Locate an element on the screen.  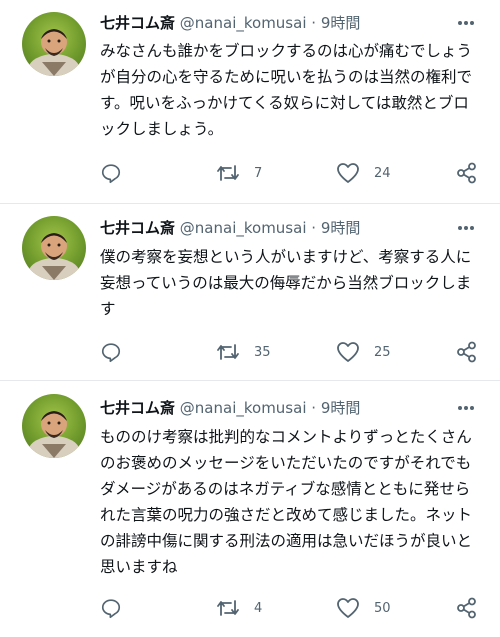
like-count: 24 is located at coordinates (382, 173).